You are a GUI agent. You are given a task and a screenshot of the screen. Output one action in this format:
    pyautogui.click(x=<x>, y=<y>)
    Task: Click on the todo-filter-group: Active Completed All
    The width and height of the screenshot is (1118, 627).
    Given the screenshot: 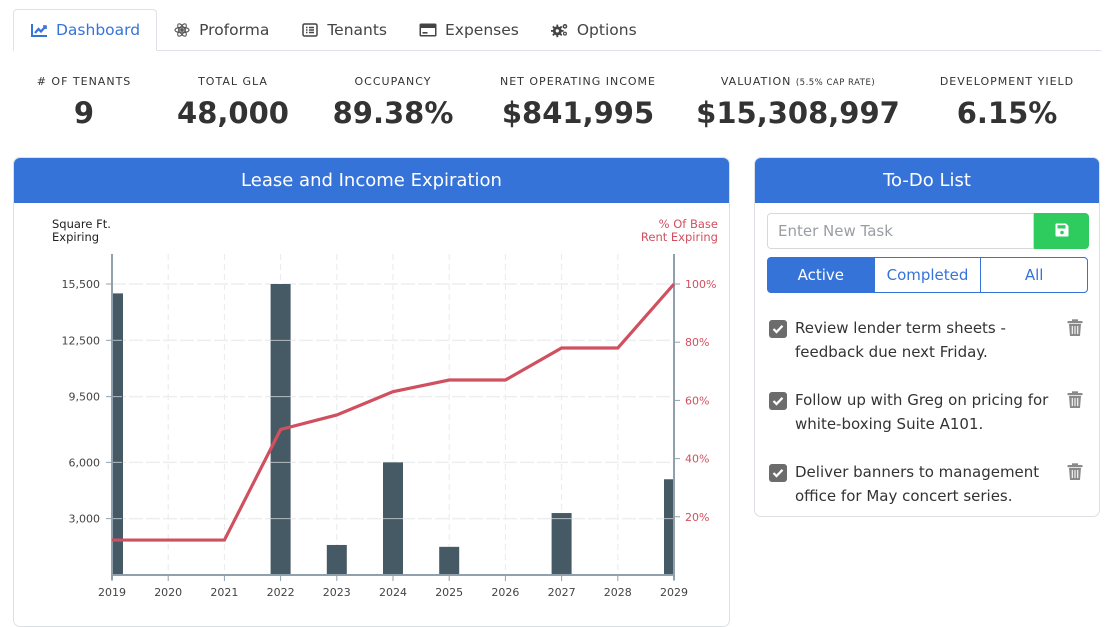 What is the action you would take?
    pyautogui.click(x=927, y=275)
    